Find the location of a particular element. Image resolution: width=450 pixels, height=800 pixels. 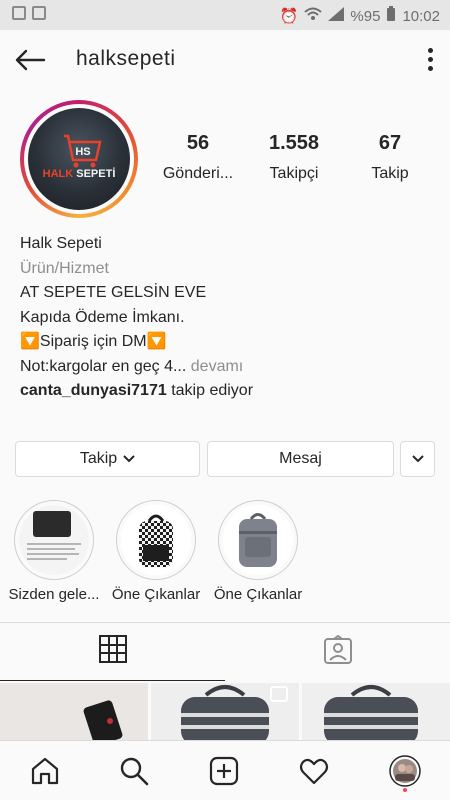

story-highlights: Sizden gele... Öne Çıkanlar Öne Çıkanlar is located at coordinates (225, 555).